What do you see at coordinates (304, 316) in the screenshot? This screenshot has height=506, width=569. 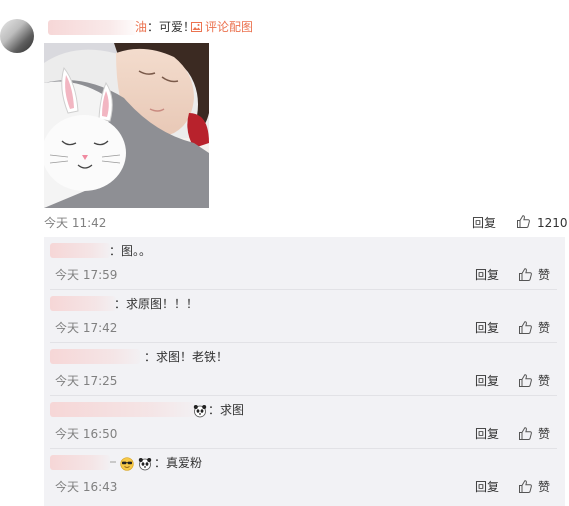 I see `reply-item: ：求原图！！！ 今天 17:42 回复 赞` at bounding box center [304, 316].